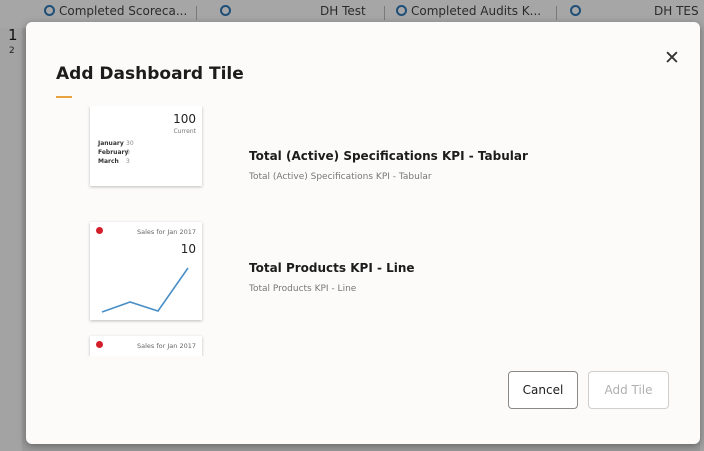  Describe the element at coordinates (13, 35) in the screenshot. I see `background-number: 1` at that location.